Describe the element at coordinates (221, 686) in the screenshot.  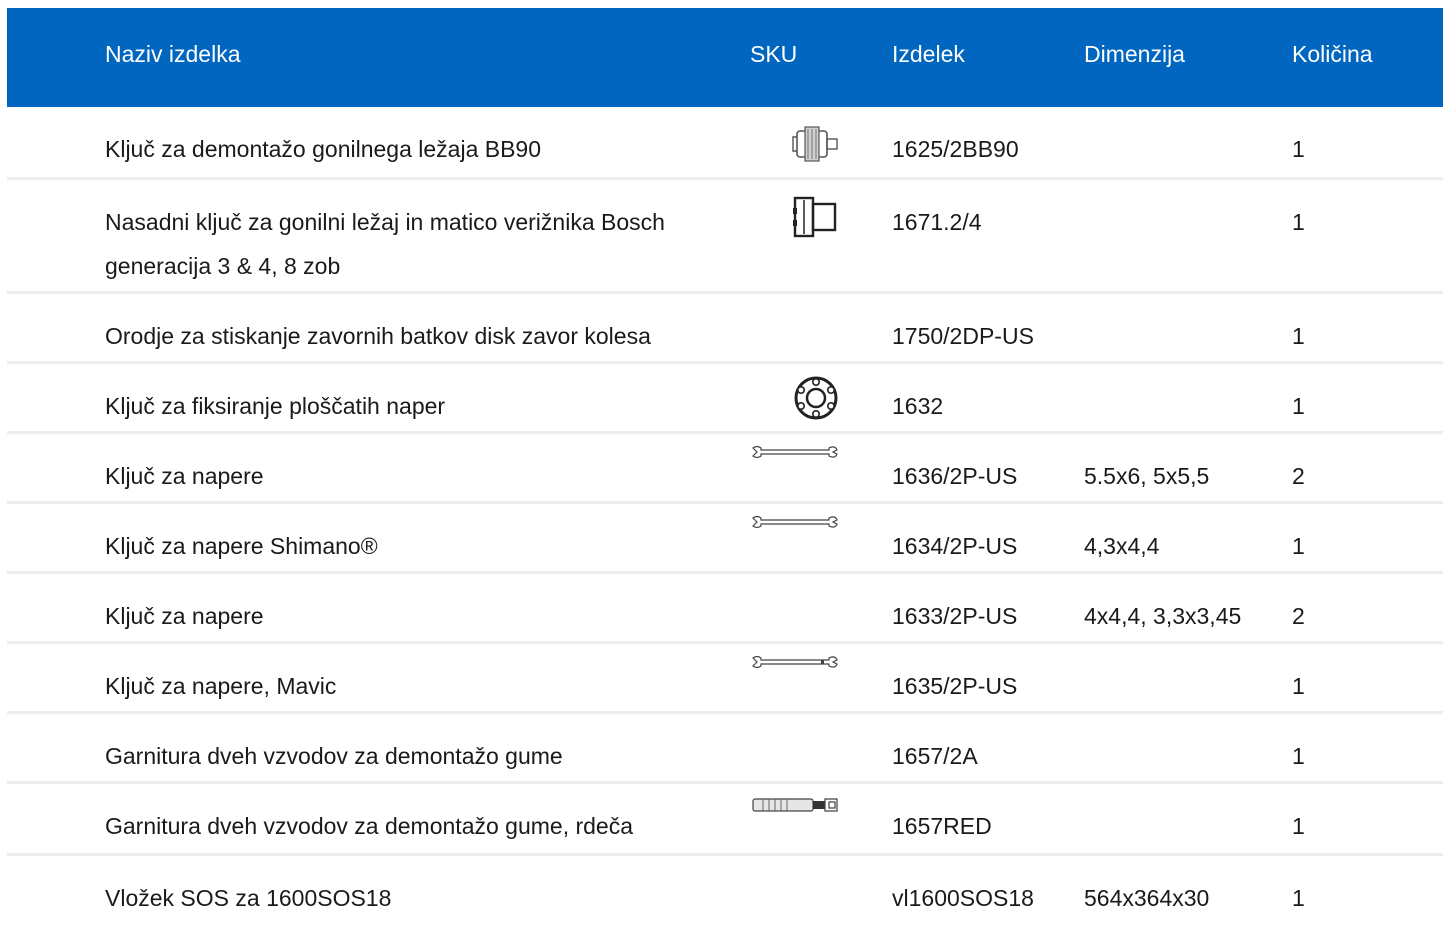
I see `product-name: Ključ za napere, Mavic` at that location.